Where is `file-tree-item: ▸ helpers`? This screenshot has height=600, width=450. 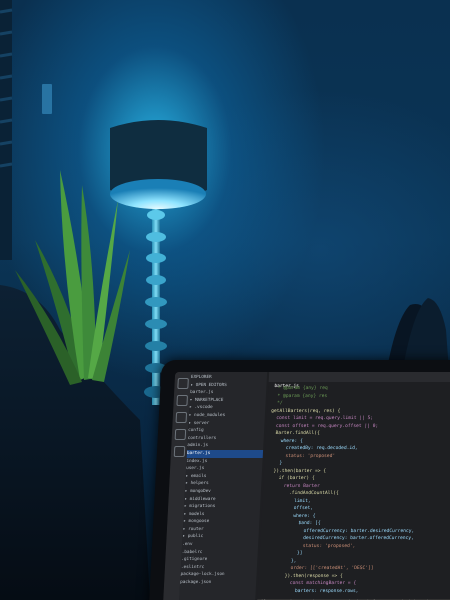
file-tree-item: ▸ helpers is located at coordinates (223, 484).